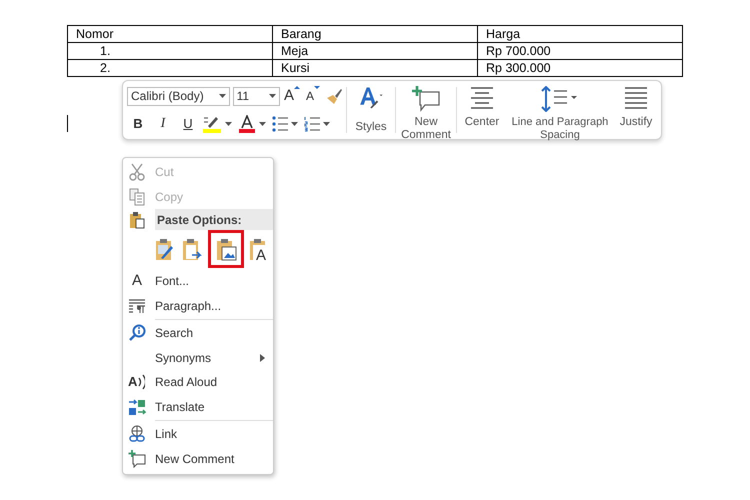 Image resolution: width=750 pixels, height=500 pixels. What do you see at coordinates (141, 382) in the screenshot?
I see `sound-waves-icon` at bounding box center [141, 382].